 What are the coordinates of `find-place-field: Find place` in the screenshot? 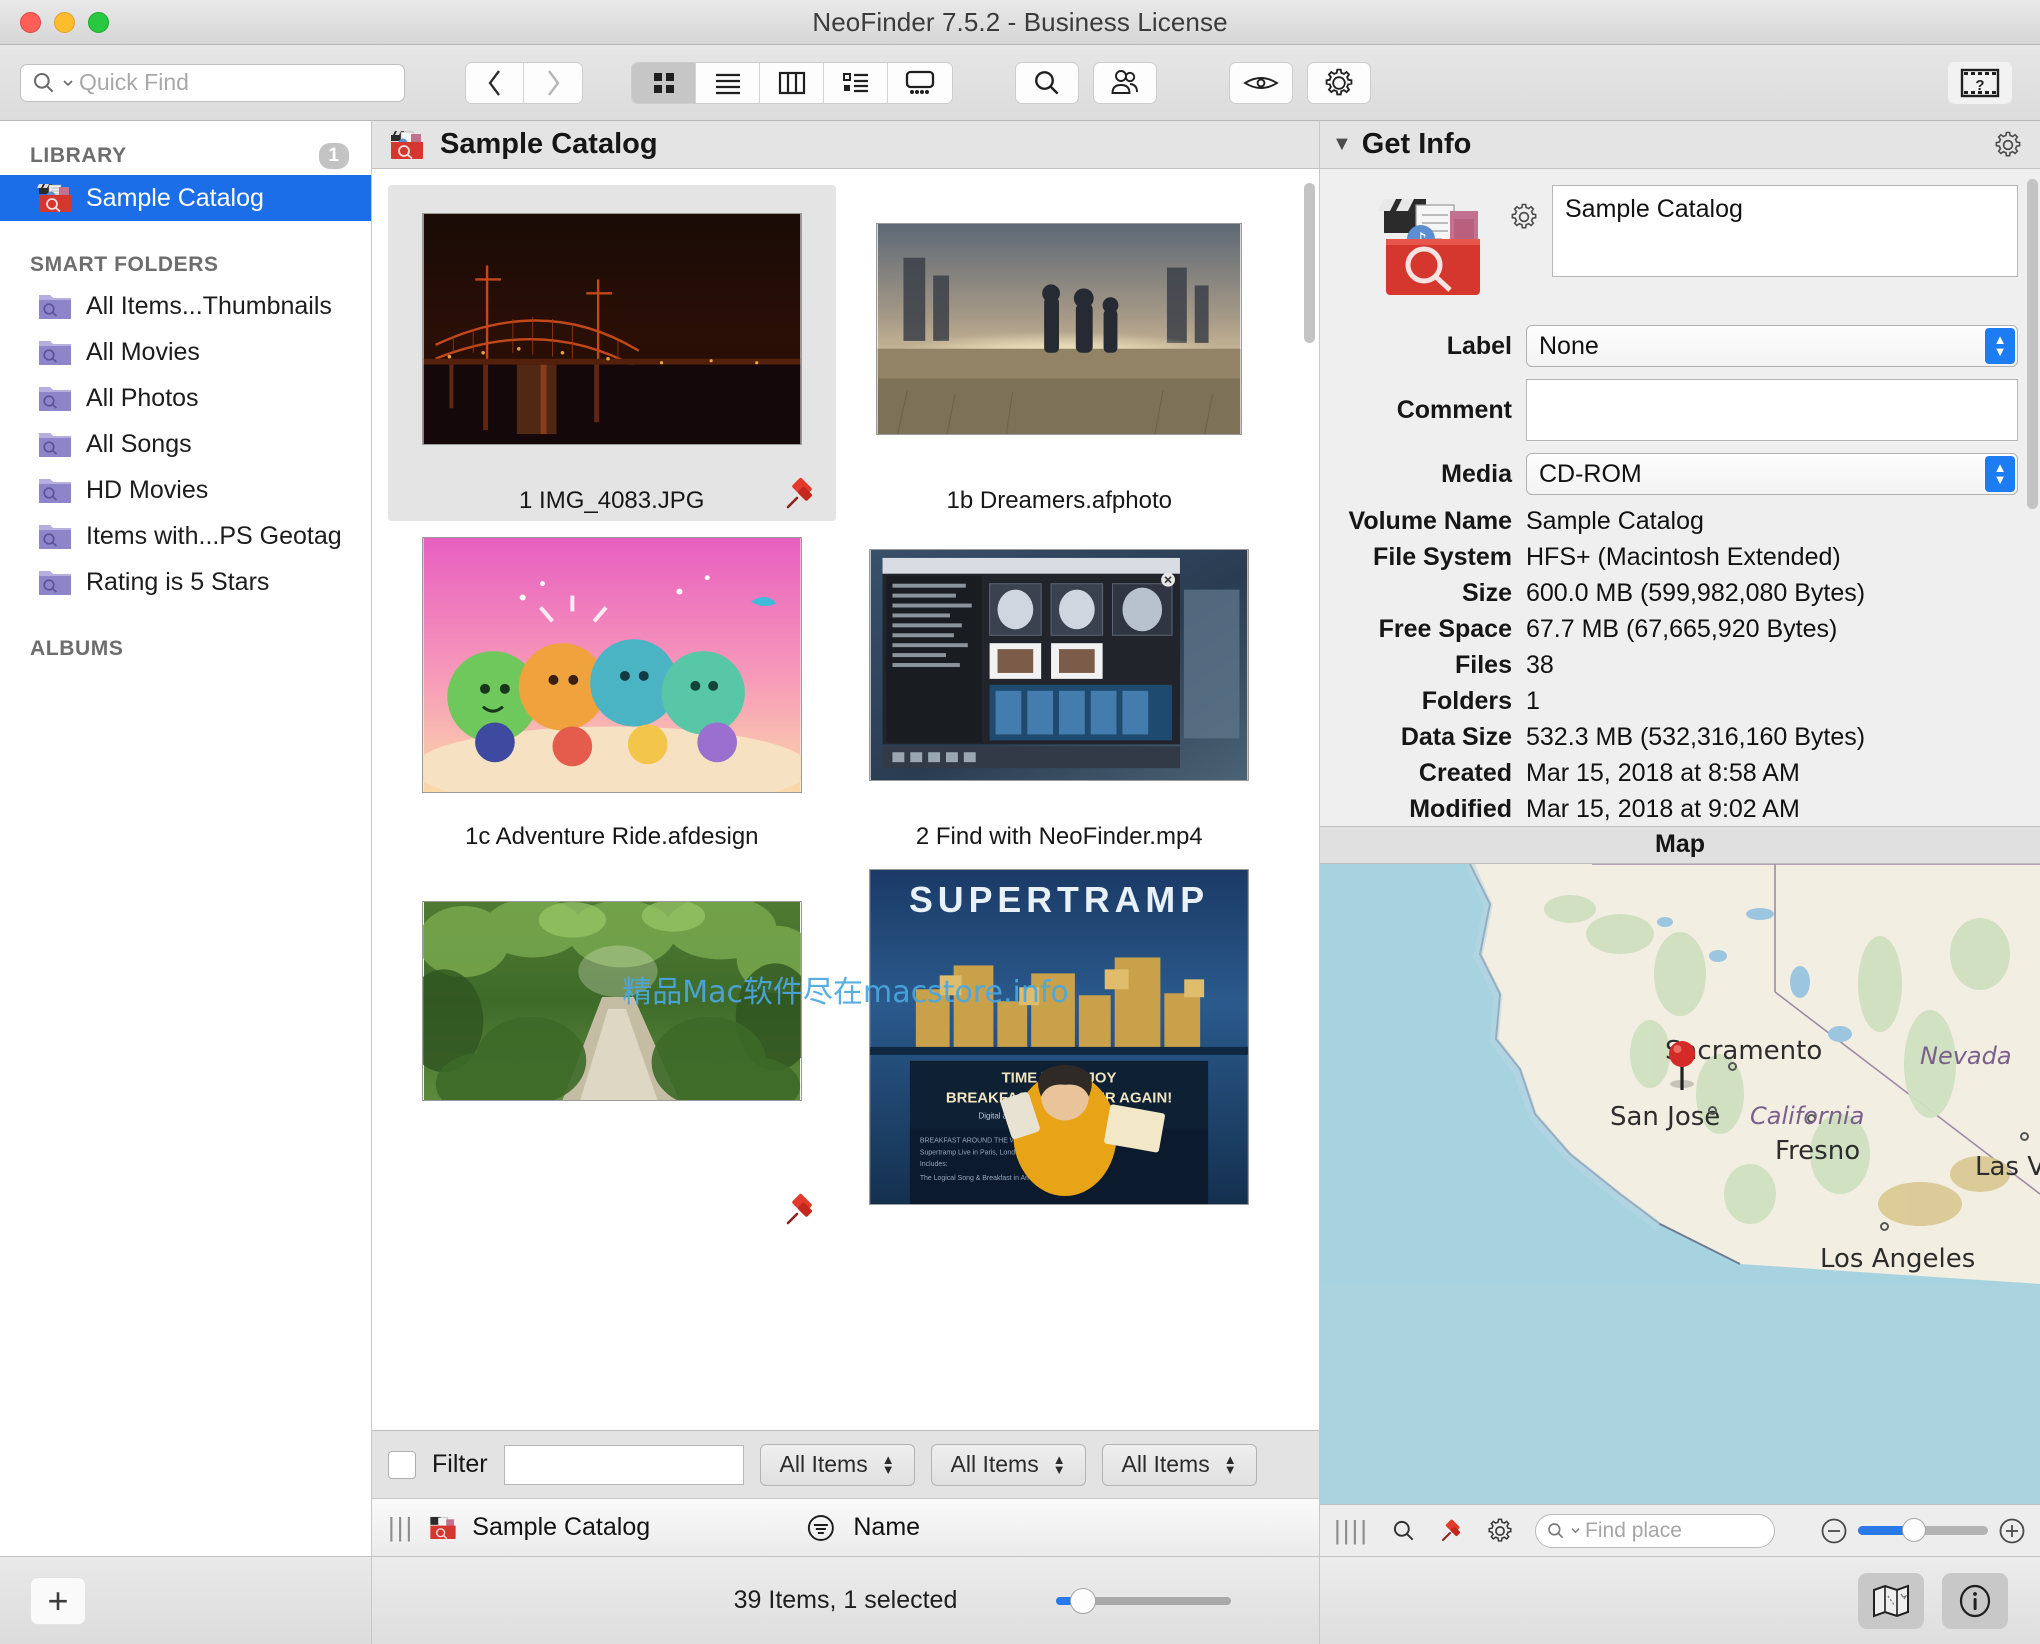 It's located at (1655, 1530).